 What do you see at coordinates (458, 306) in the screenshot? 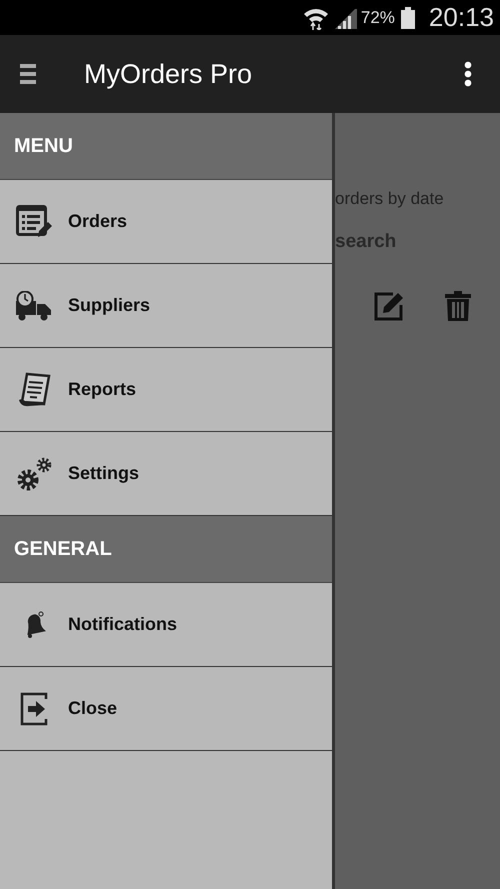
I see `trash-icon` at bounding box center [458, 306].